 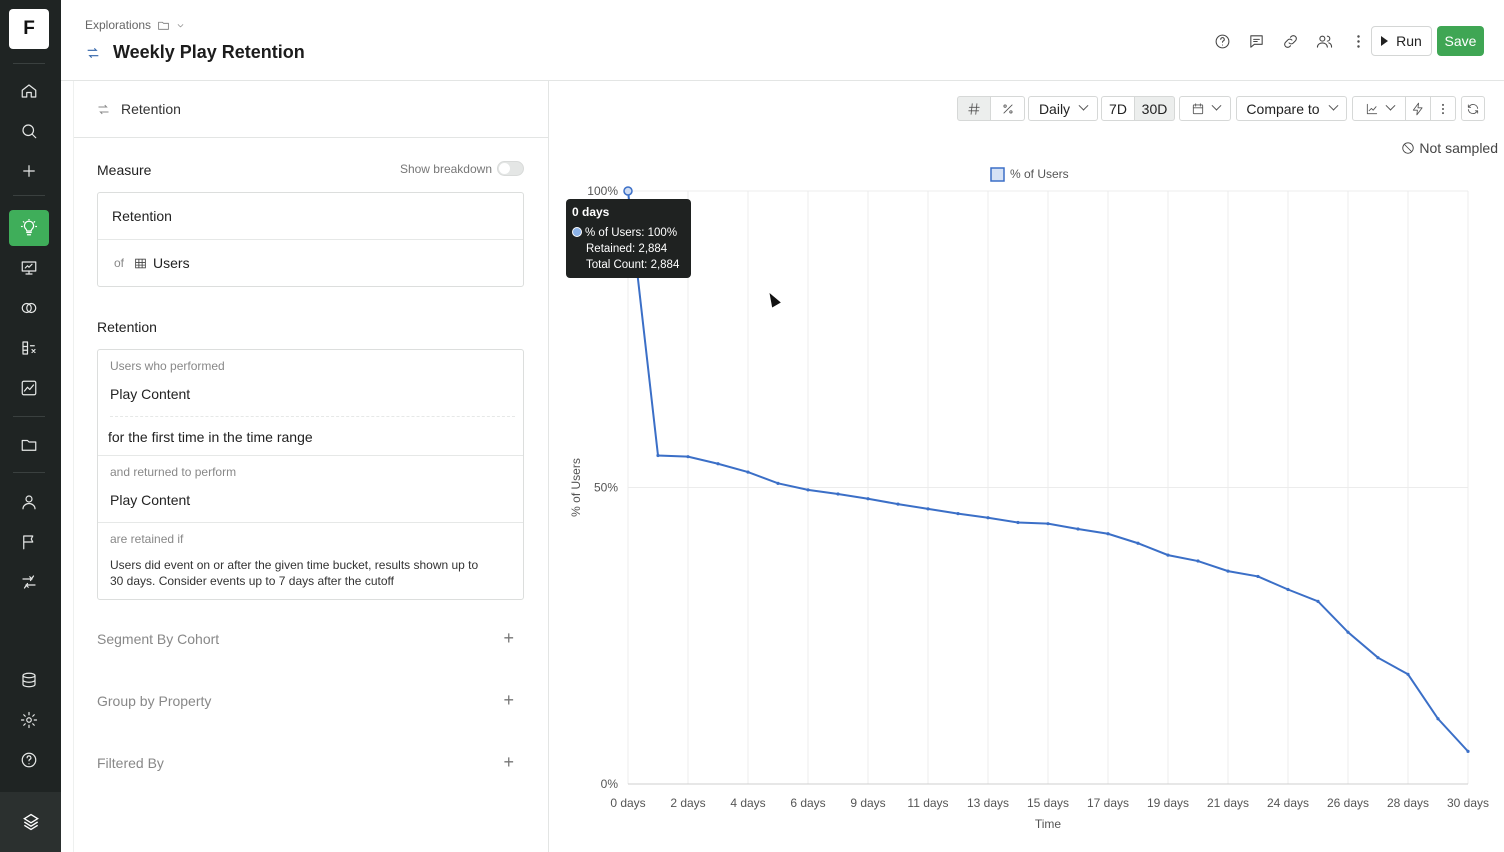 What do you see at coordinates (602, 191) in the screenshot?
I see `y-tick-label: 100%` at bounding box center [602, 191].